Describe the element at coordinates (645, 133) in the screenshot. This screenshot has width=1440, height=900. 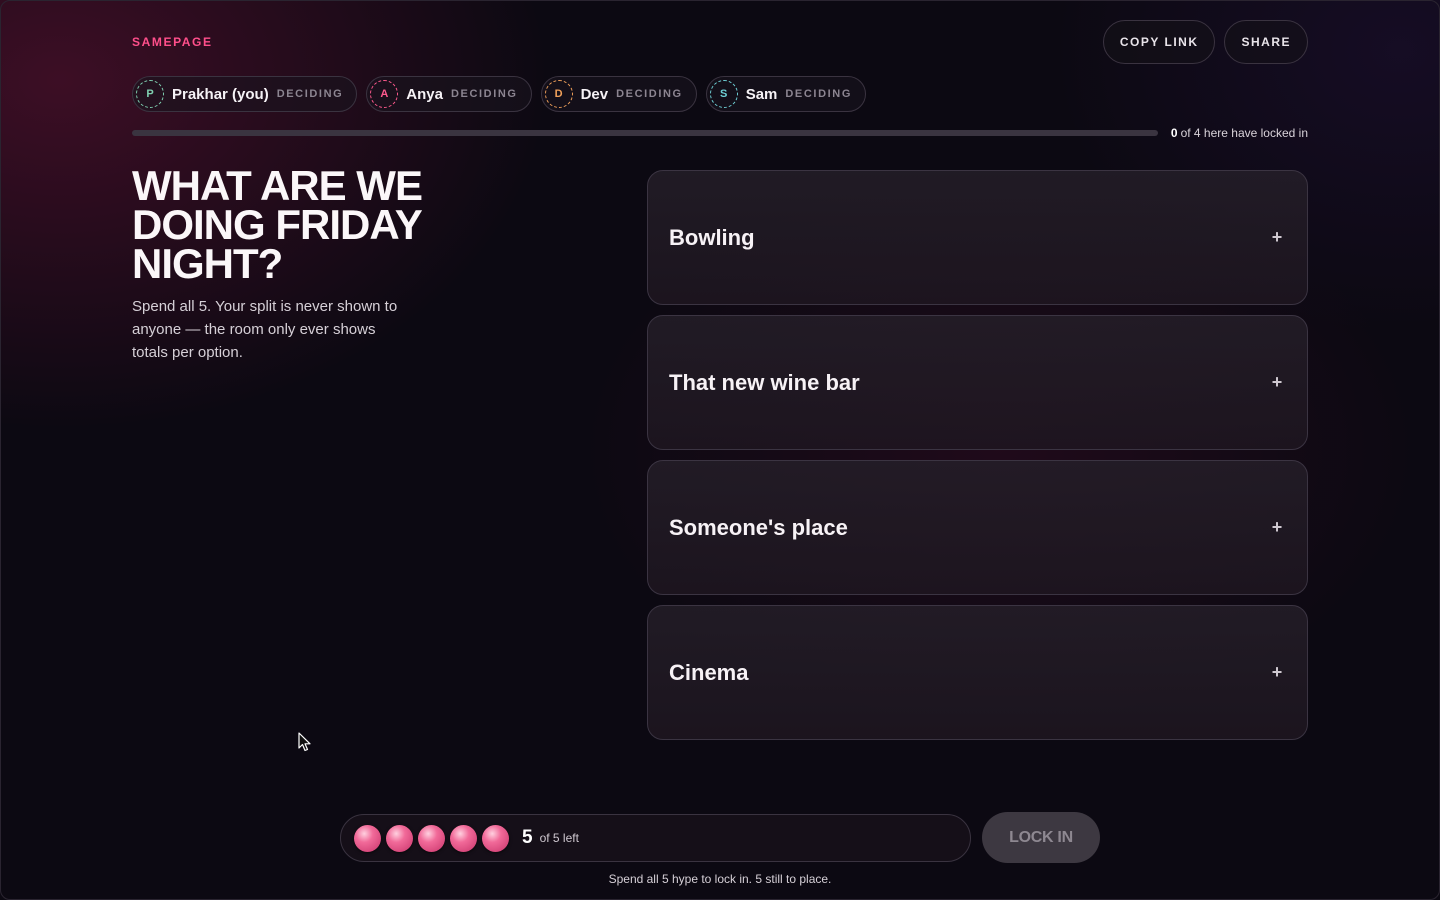
I see `lock-progress-bar` at that location.